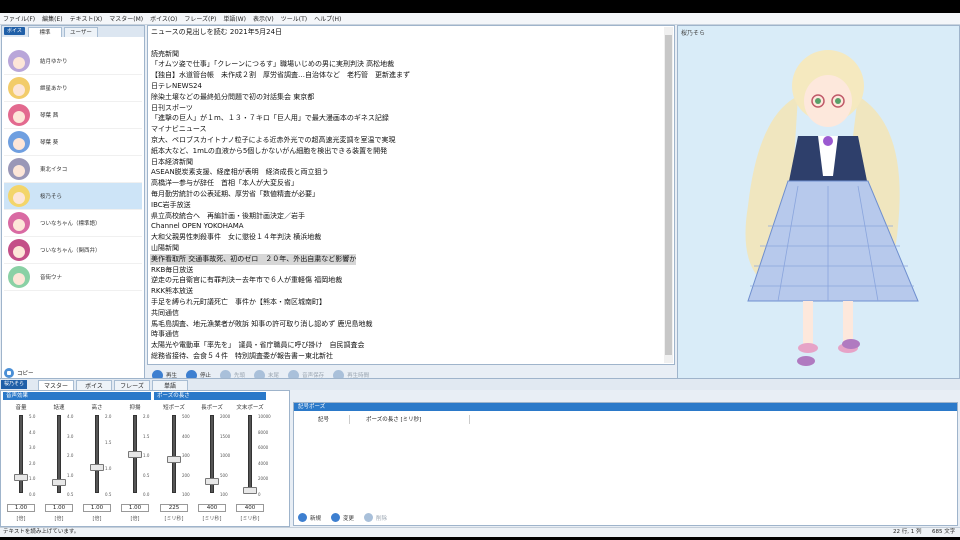 The image size is (960, 540). Describe the element at coordinates (407, 216) in the screenshot. I see `text-line: 県立高校統合へ 再編計画・後期計画決定／岩手` at that location.